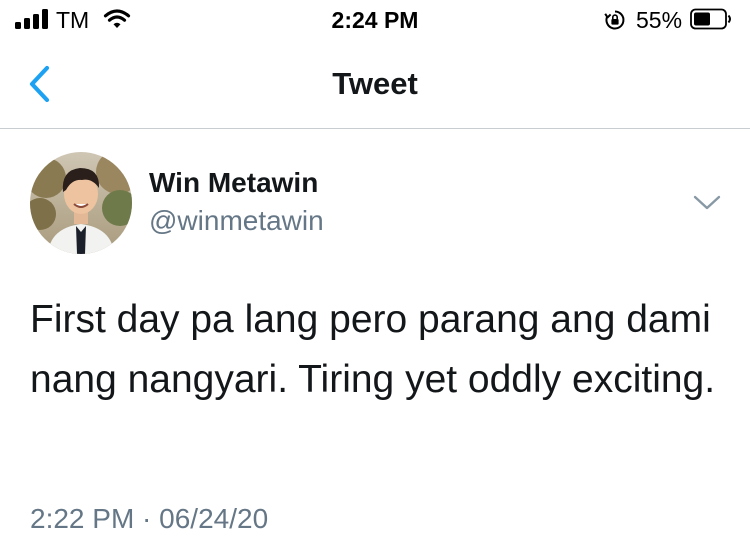 The image size is (750, 541). What do you see at coordinates (233, 183) in the screenshot?
I see `author-display-name: Win Metawin` at bounding box center [233, 183].